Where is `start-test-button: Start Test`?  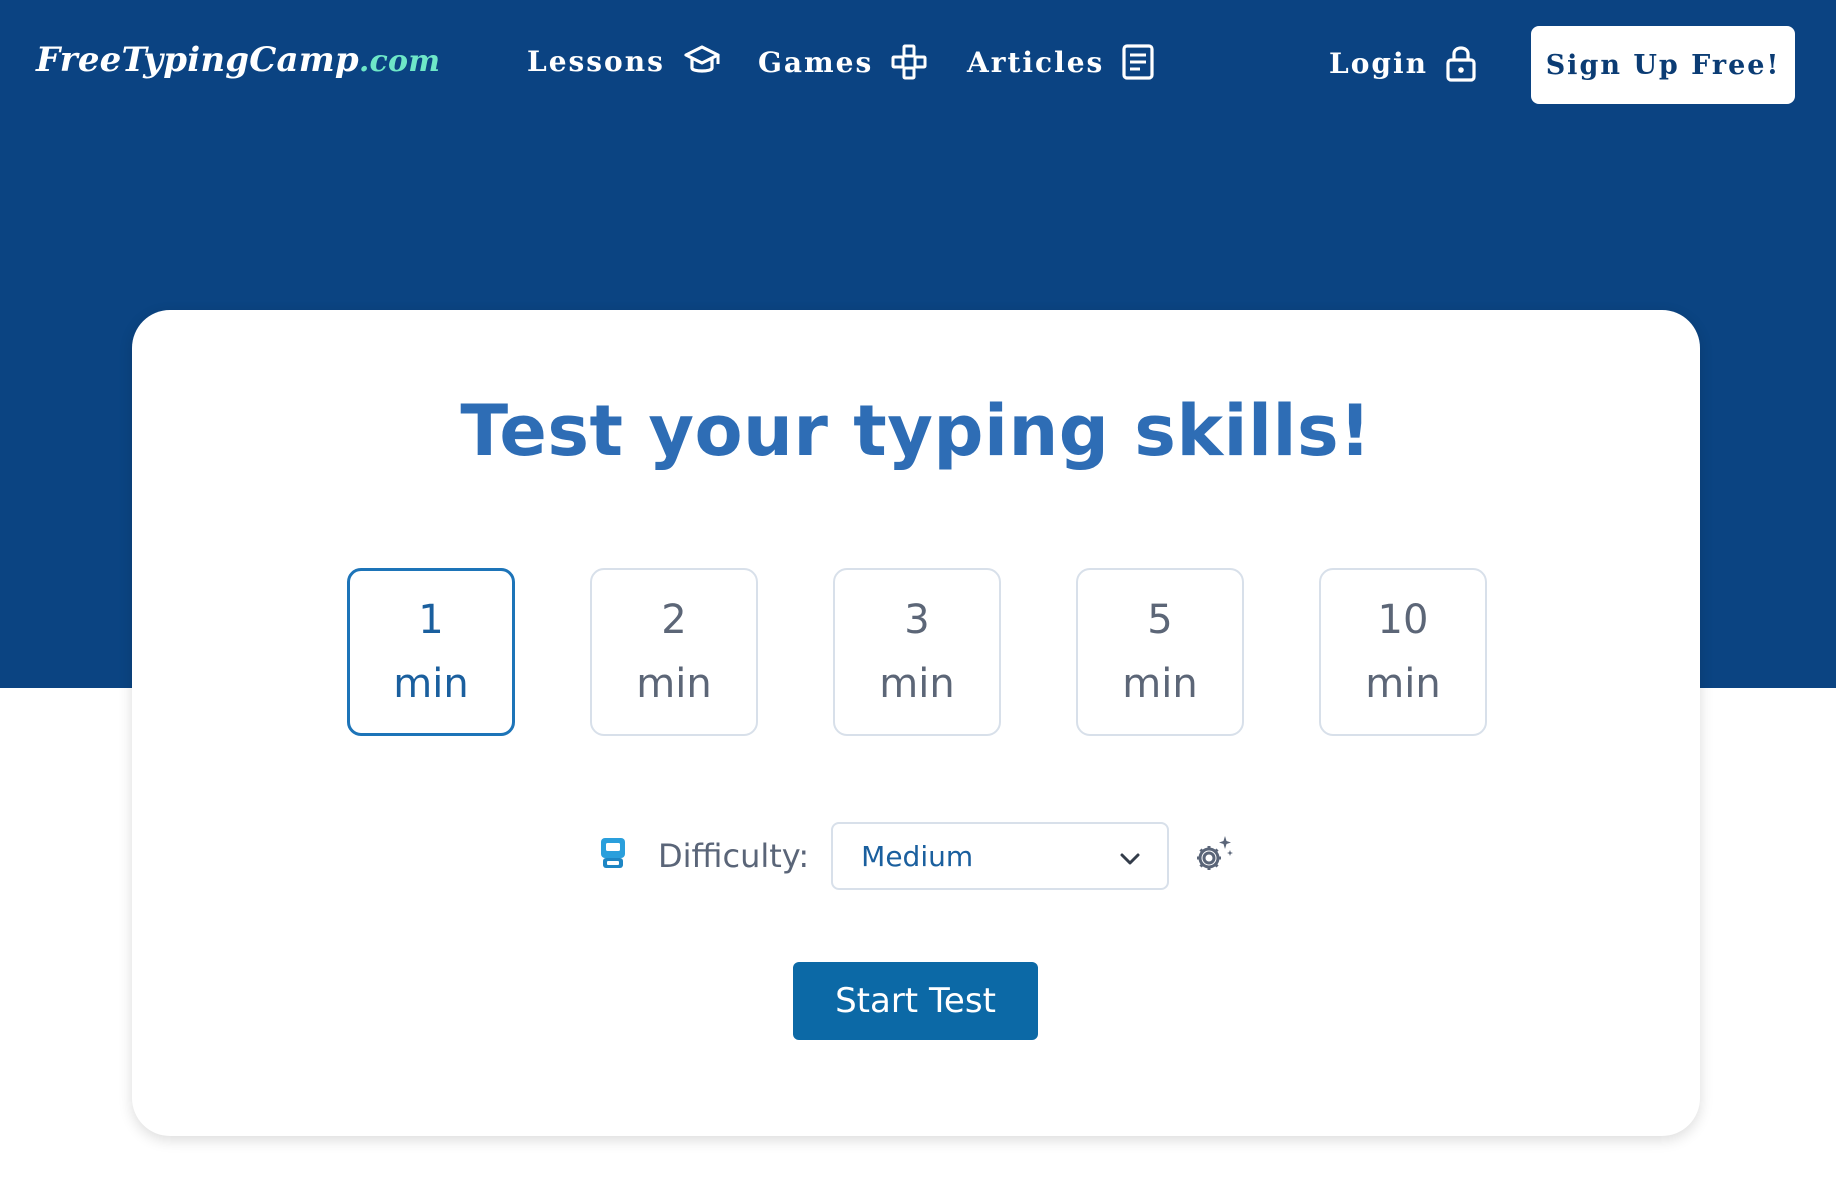 start-test-button: Start Test is located at coordinates (915, 1001).